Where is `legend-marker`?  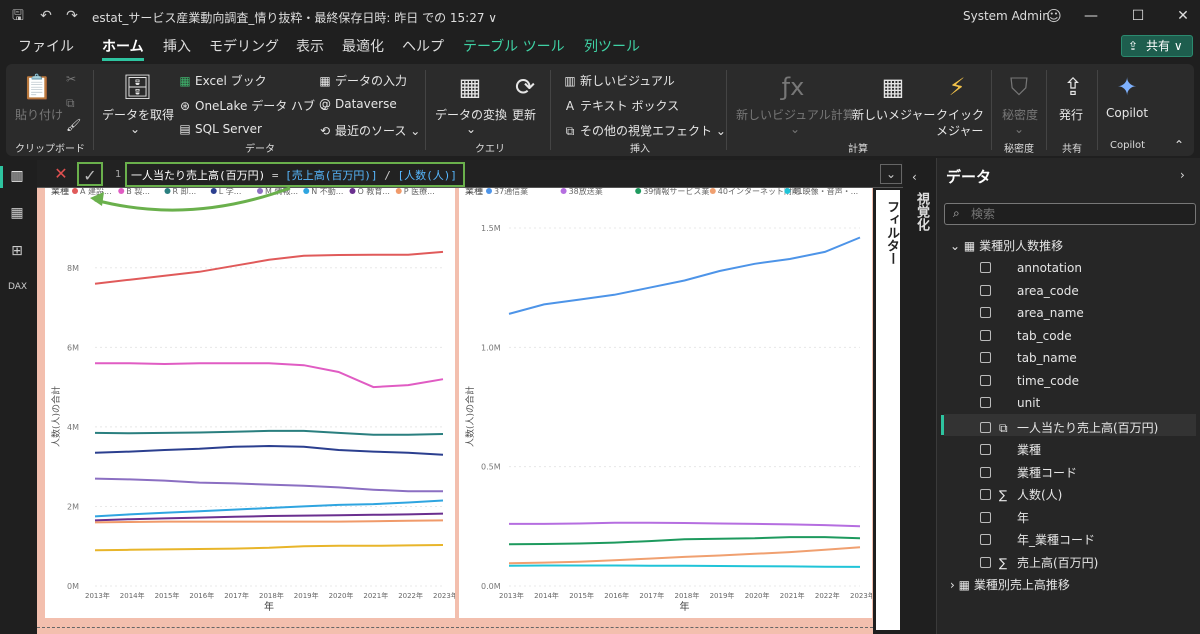 legend-marker is located at coordinates (75, 191).